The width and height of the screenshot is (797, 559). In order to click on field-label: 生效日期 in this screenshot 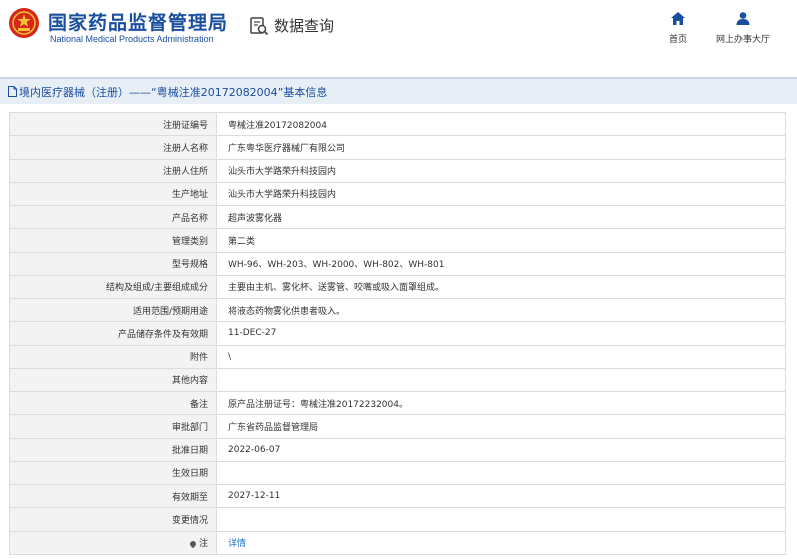, I will do `click(113, 473)`.